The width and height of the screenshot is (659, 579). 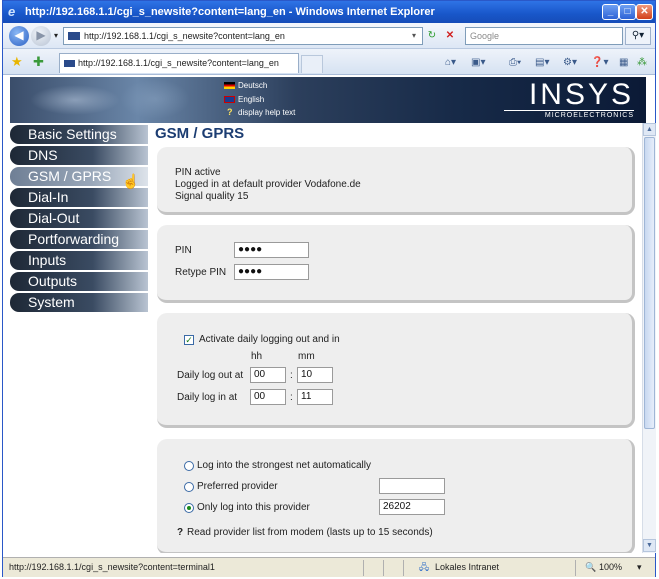 I want to click on insys-logo: INSYS MICROELECTRONICS, so click(x=569, y=98).